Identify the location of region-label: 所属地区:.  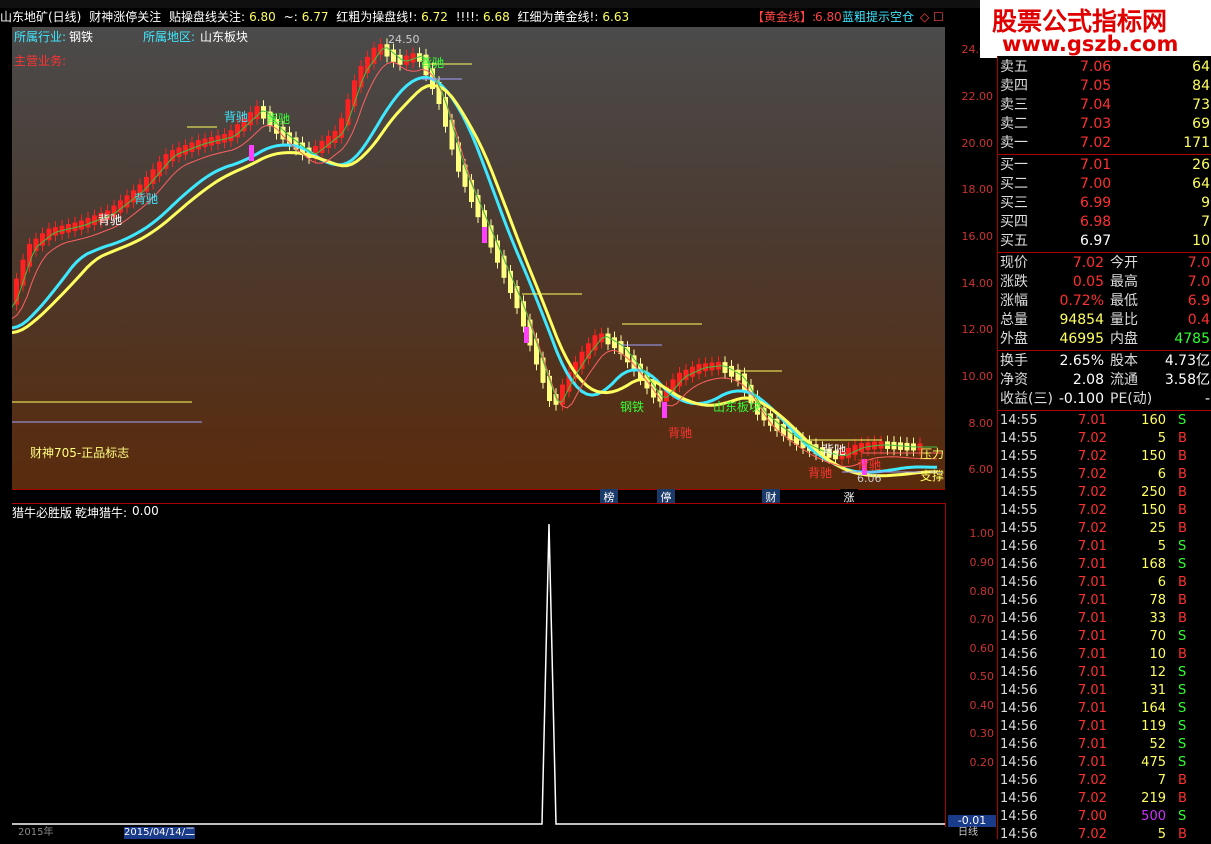
(169, 37).